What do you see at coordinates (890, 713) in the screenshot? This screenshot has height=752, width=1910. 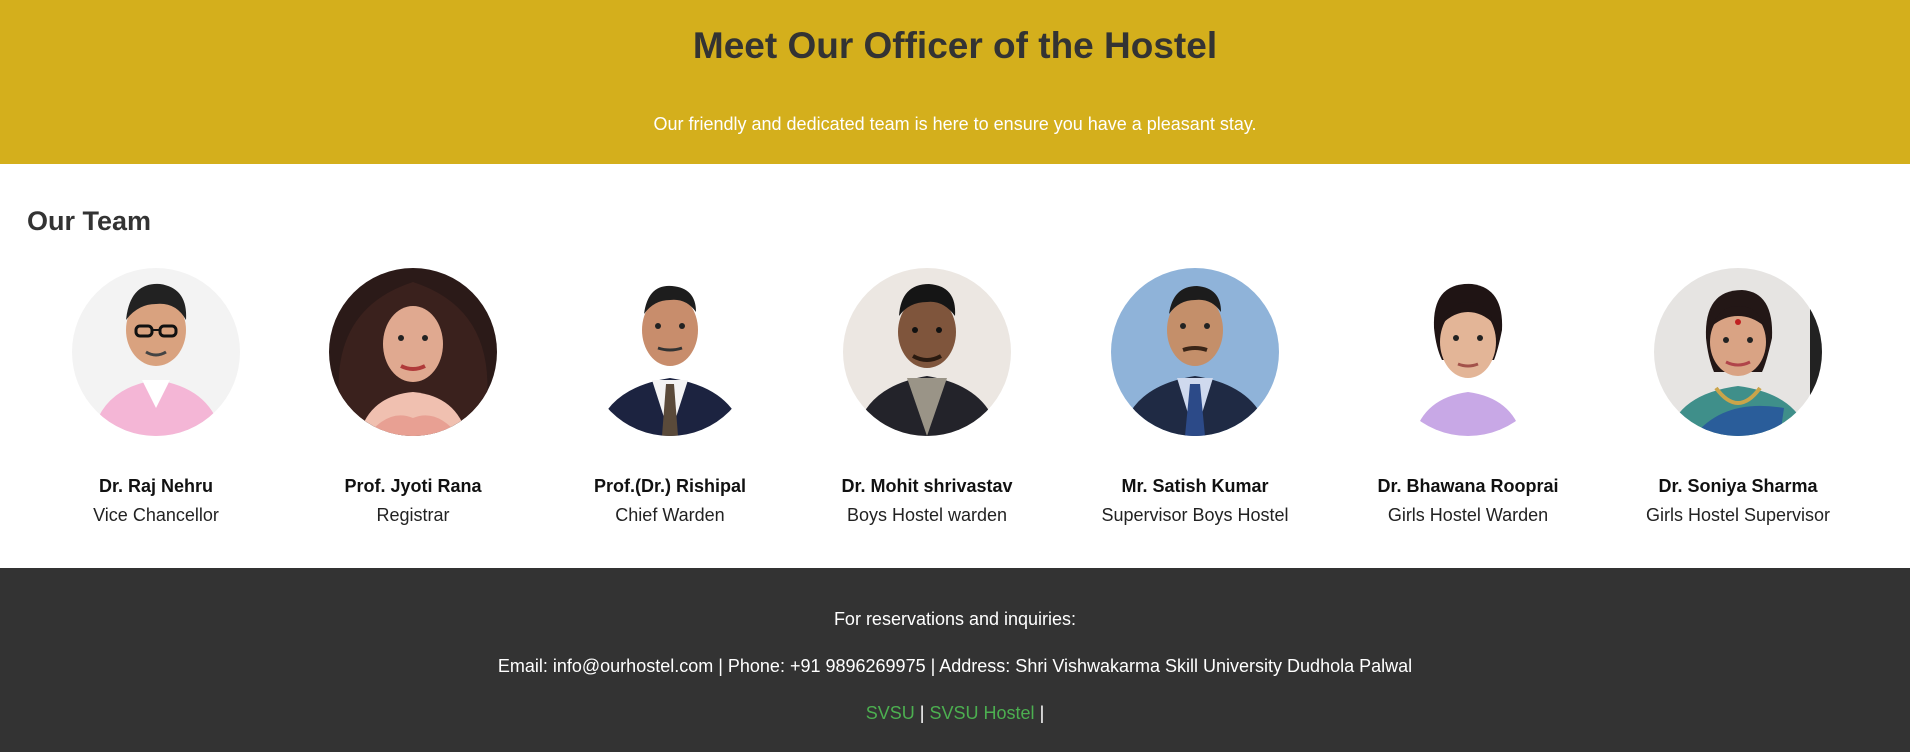 I see `svsu-link: SVSU` at bounding box center [890, 713].